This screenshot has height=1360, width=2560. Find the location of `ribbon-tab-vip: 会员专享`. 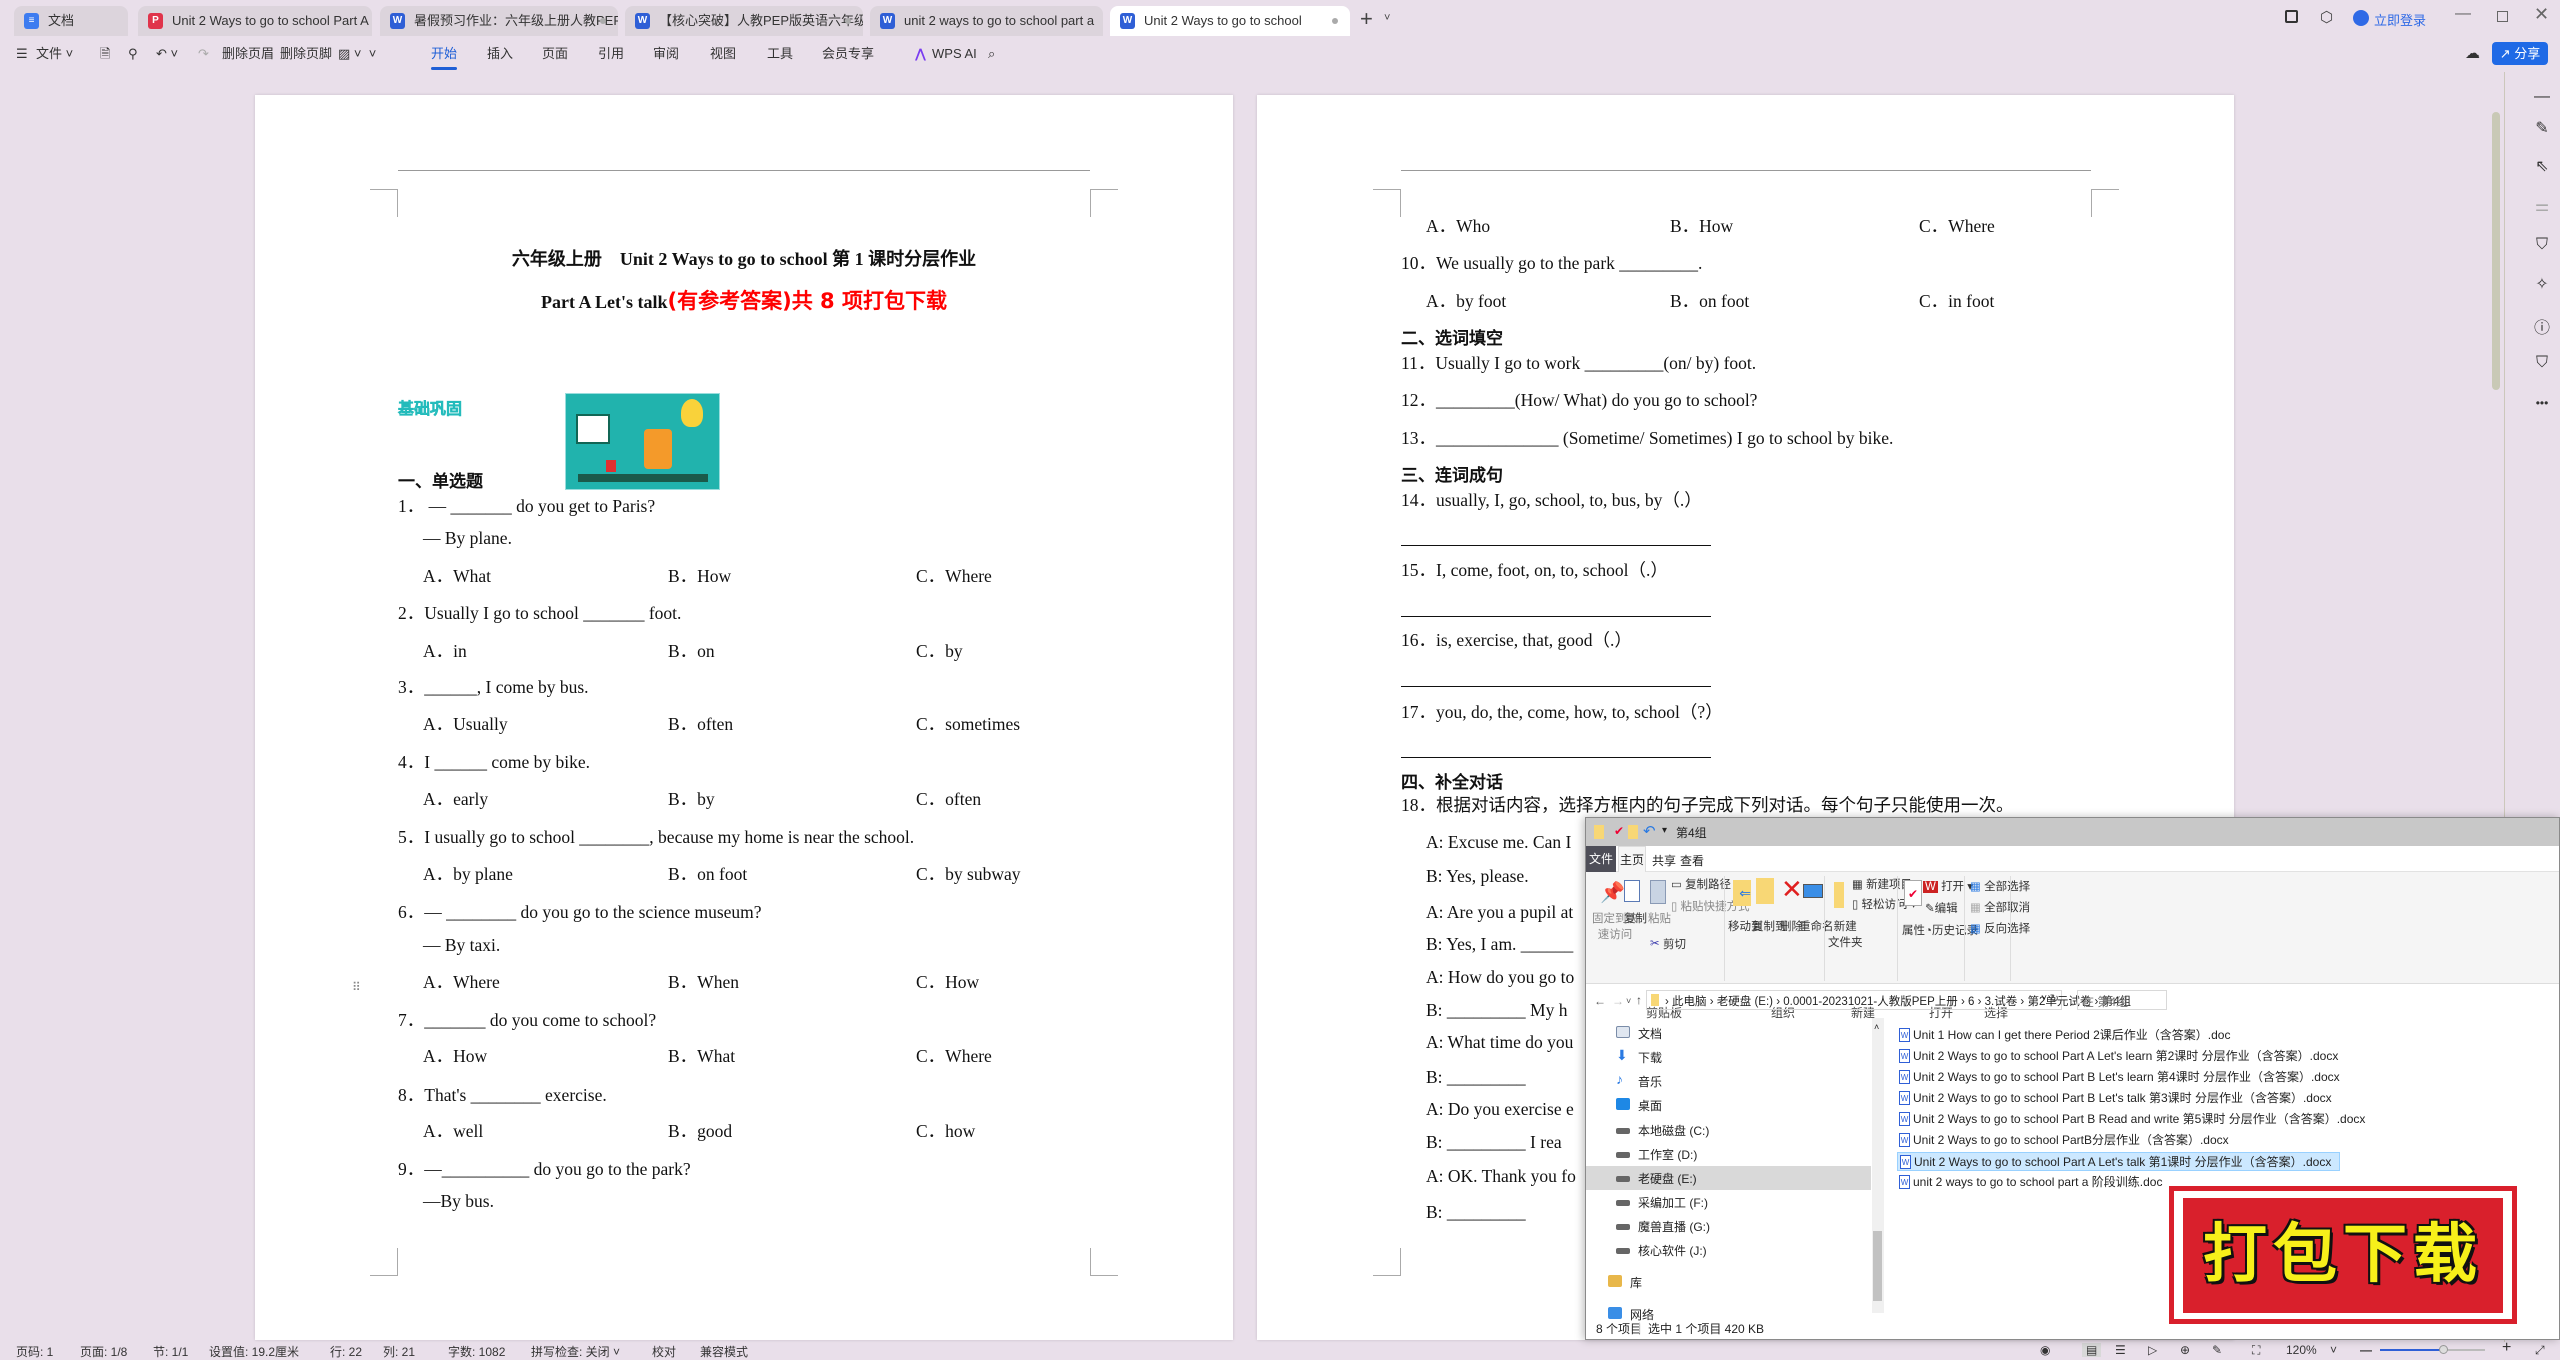

ribbon-tab-vip: 会员专享 is located at coordinates (848, 54).